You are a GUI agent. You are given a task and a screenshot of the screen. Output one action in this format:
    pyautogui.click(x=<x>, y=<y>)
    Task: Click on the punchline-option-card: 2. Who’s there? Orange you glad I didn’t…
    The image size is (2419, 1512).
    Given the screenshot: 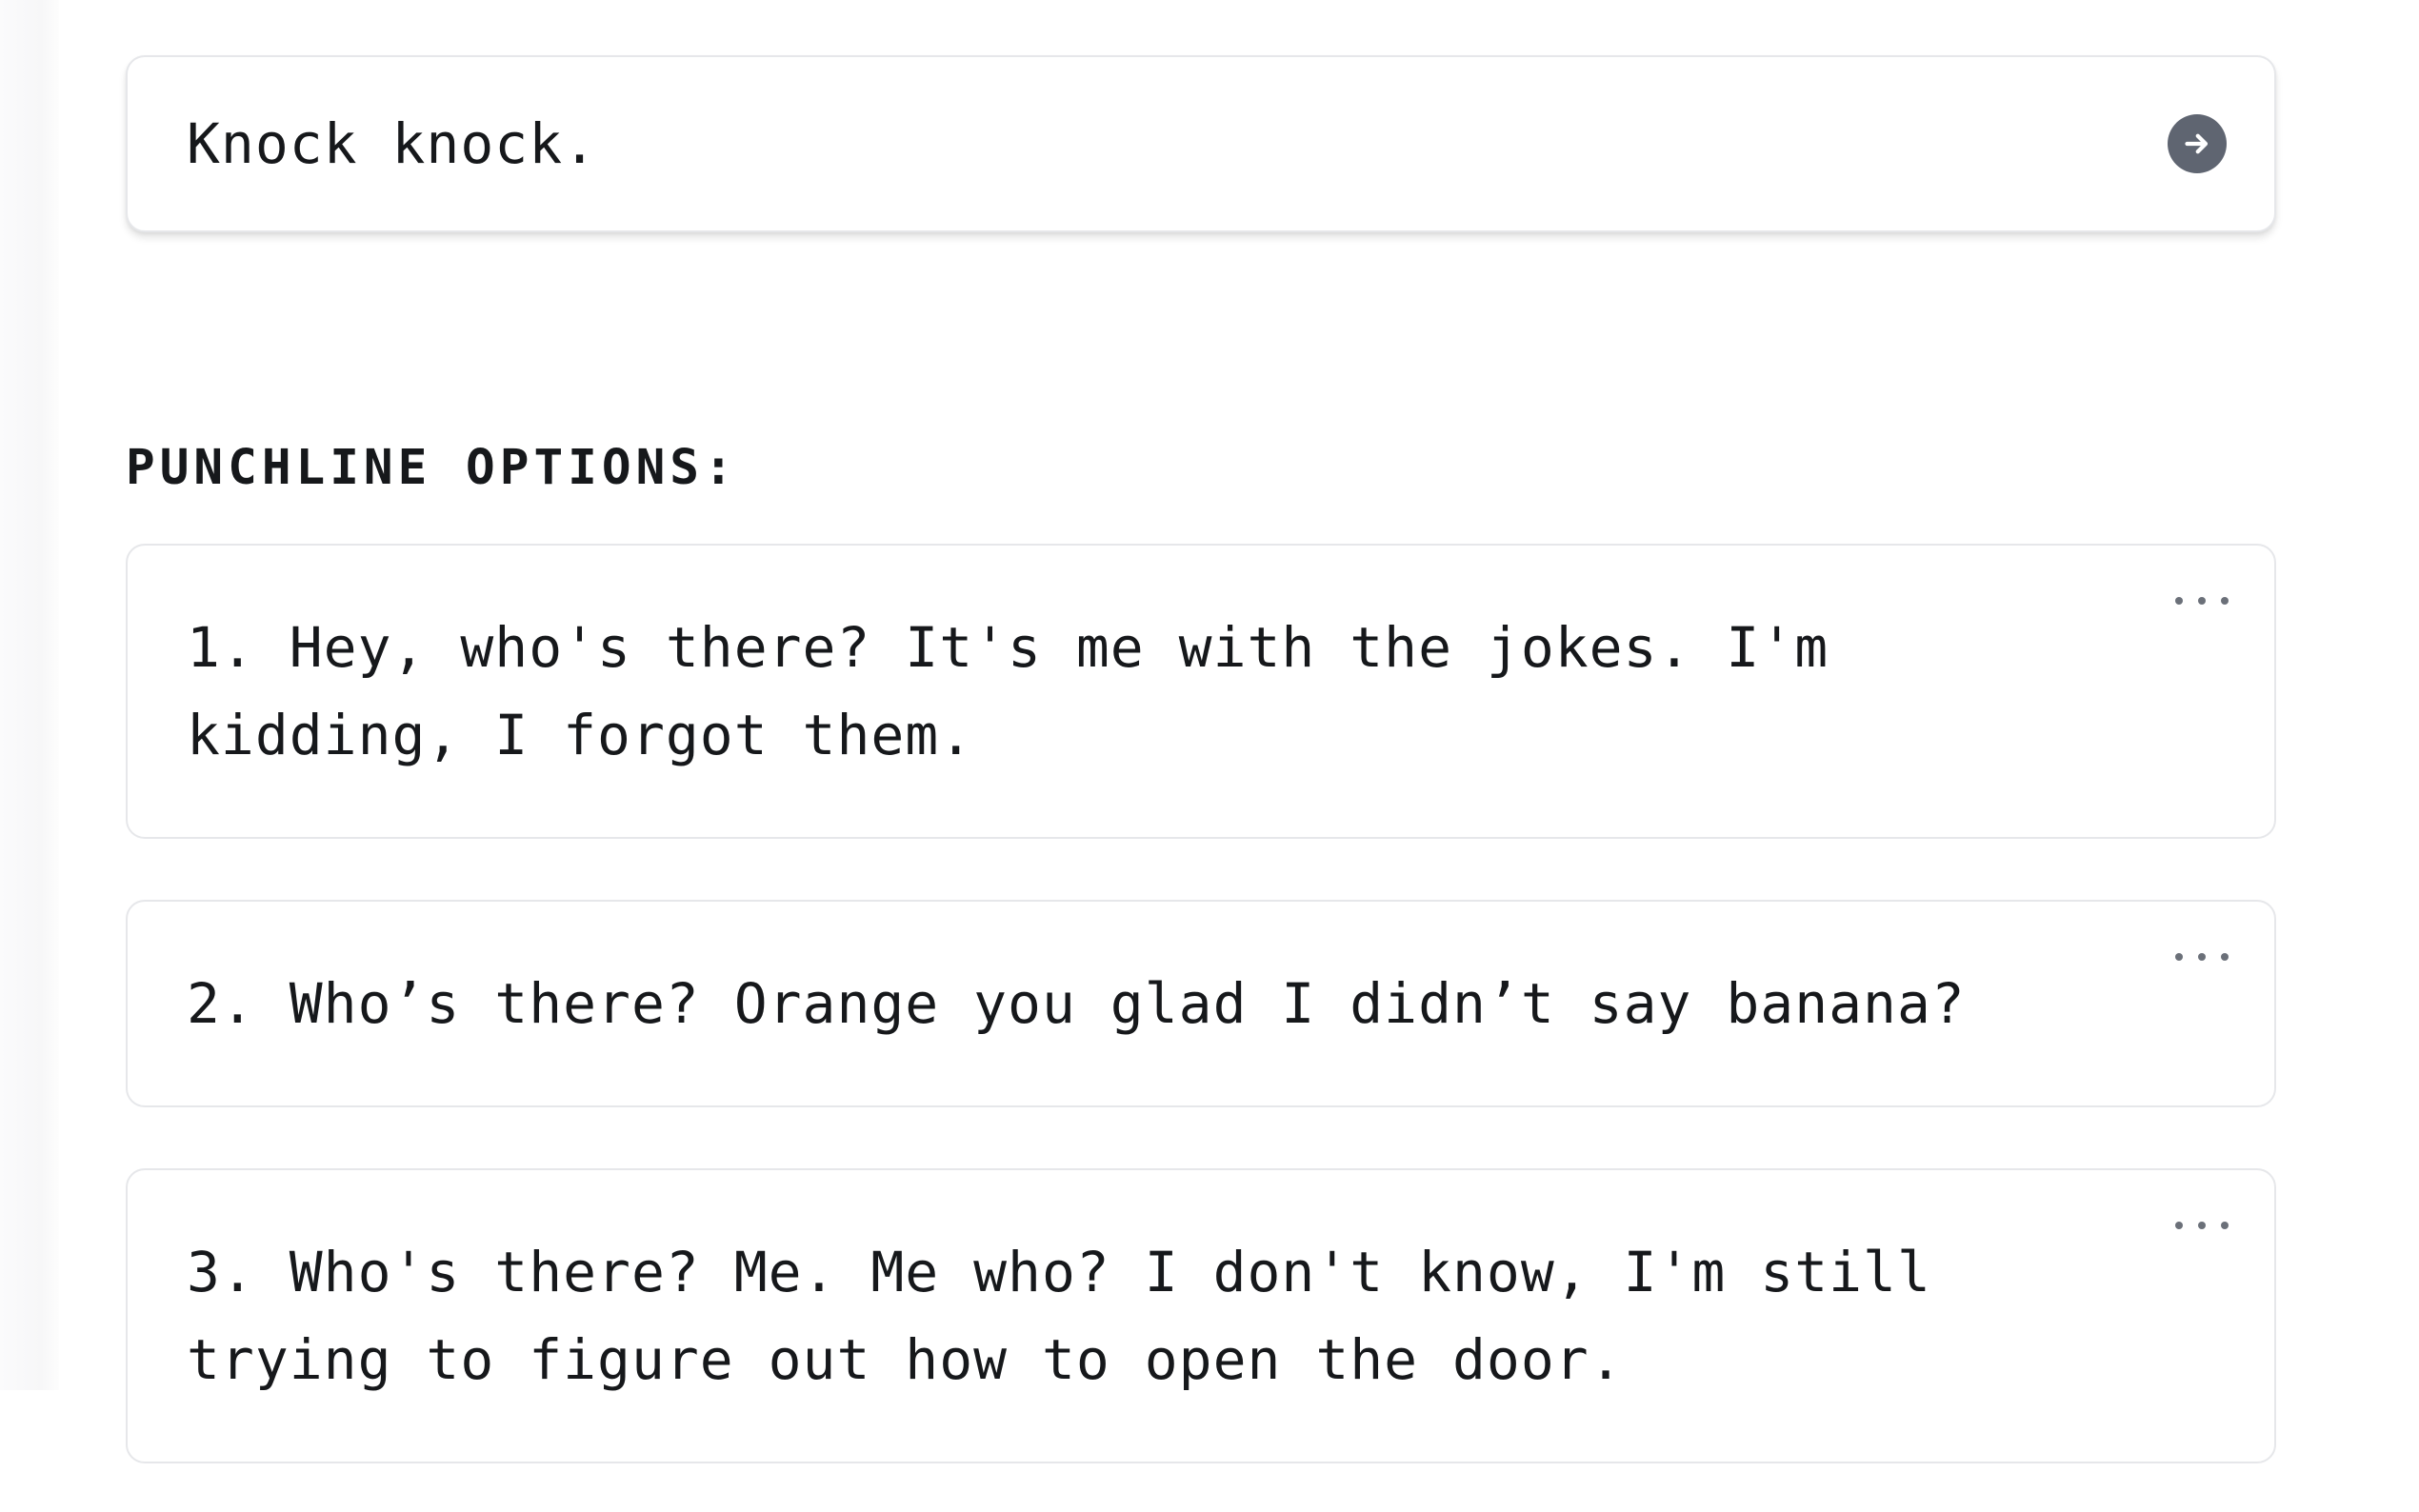 What is the action you would take?
    pyautogui.click(x=1201, y=1003)
    